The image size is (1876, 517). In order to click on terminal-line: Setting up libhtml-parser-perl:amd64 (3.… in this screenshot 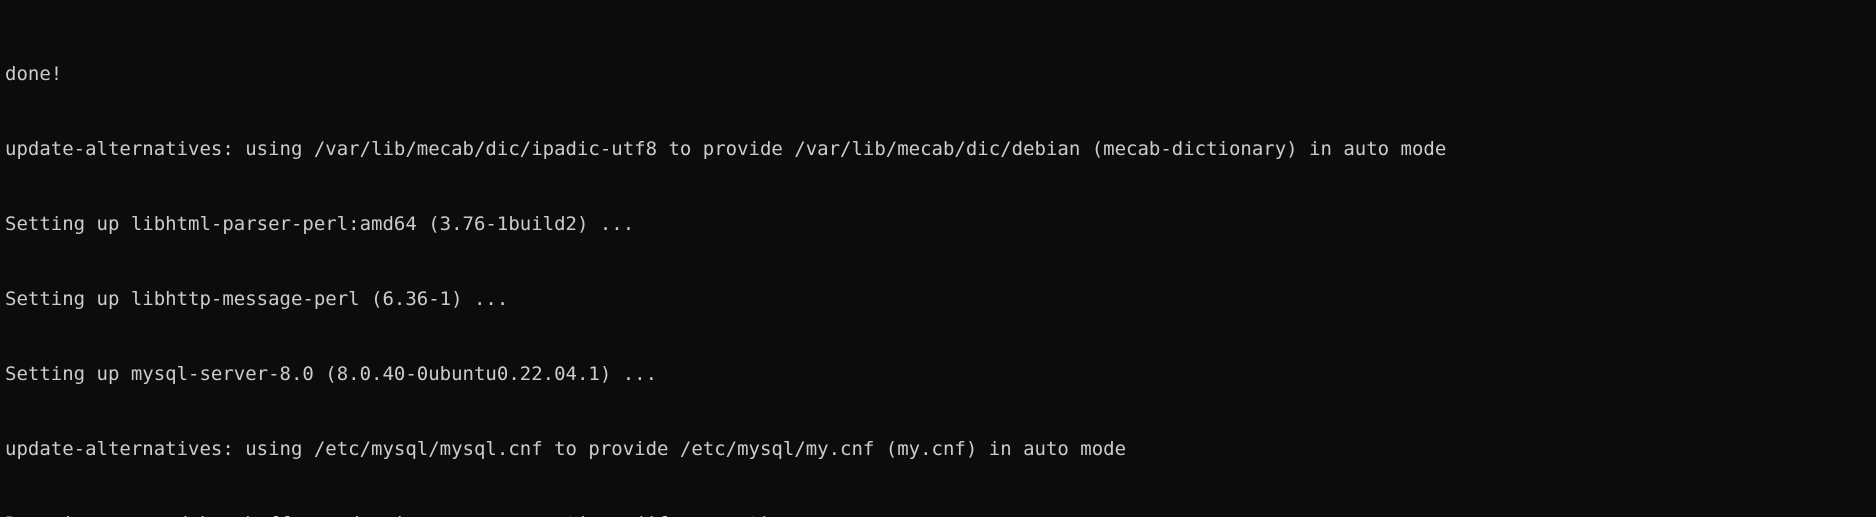, I will do `click(320, 224)`.